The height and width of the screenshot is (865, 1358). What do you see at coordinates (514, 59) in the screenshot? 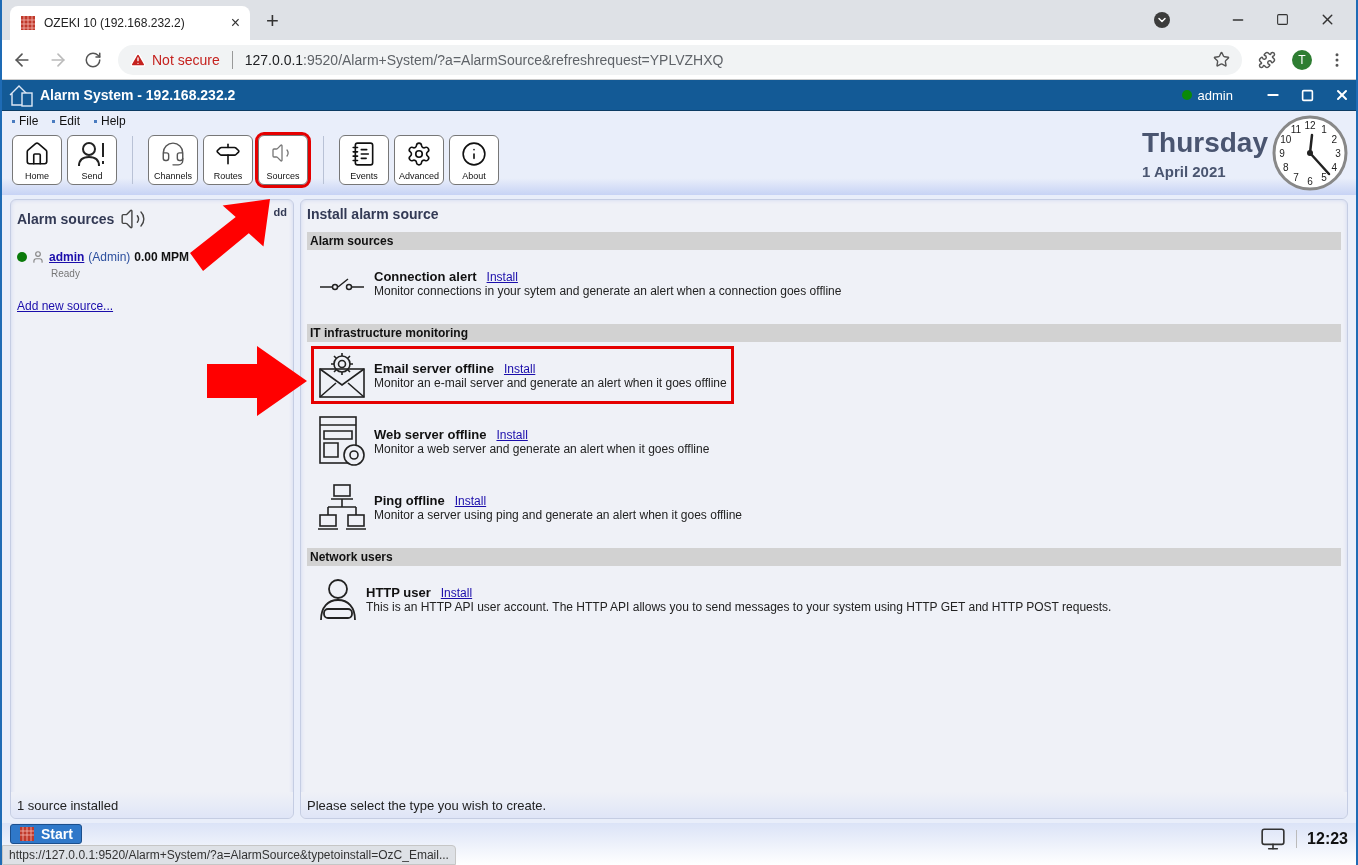
I see `url-path: :9520/Alarm+System/?a=AlarmSource&refreshrequest=YPLVZHXQ` at bounding box center [514, 59].